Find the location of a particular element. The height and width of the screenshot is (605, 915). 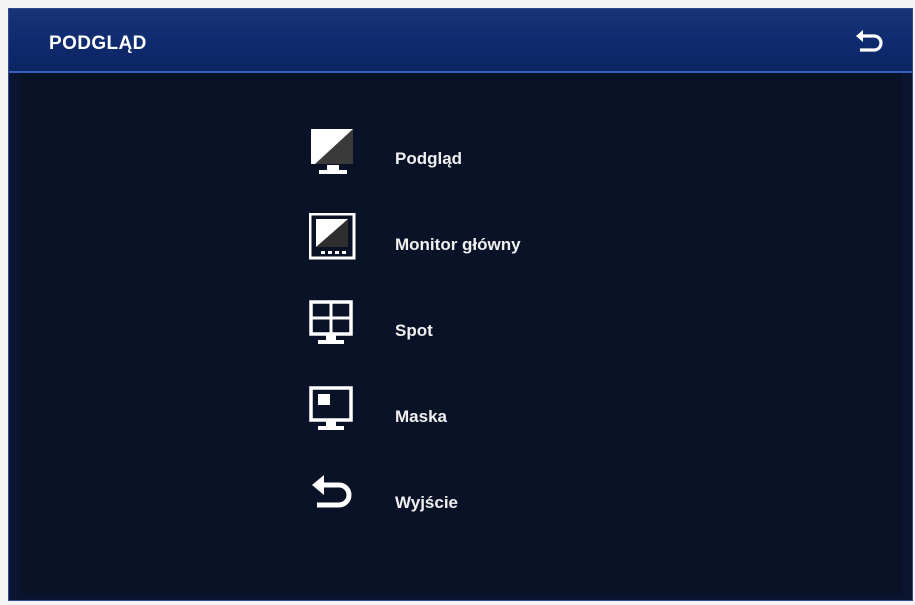

menu-item-label: Maska is located at coordinates (421, 416).